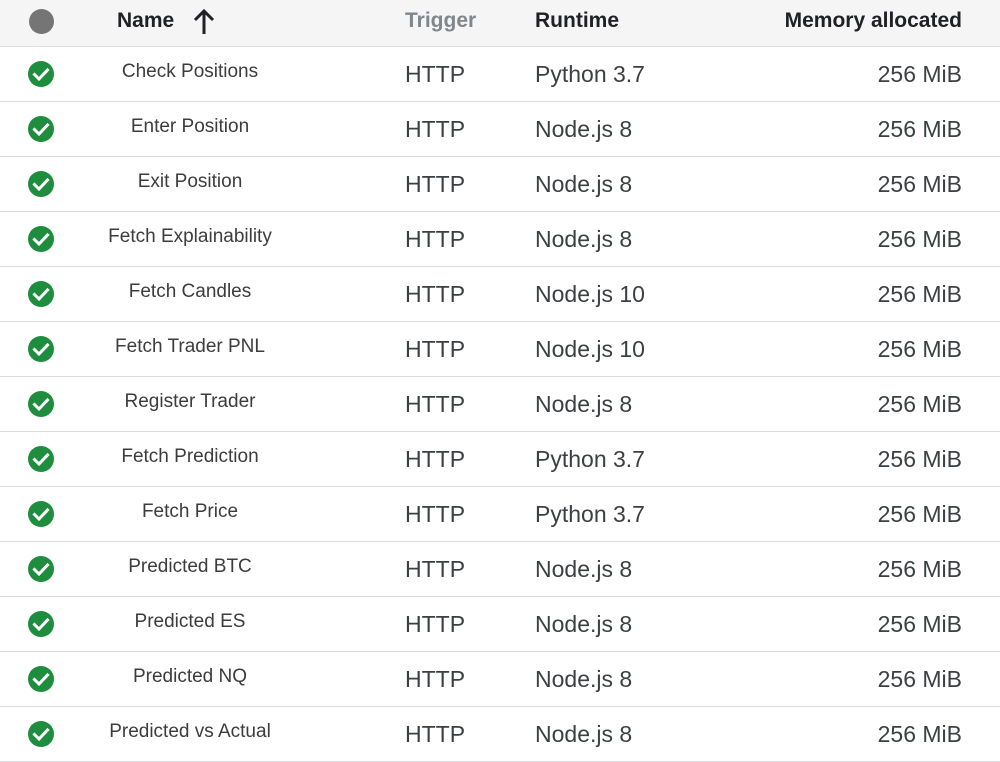  Describe the element at coordinates (500, 74) in the screenshot. I see `table-row: Check Positions HTTP Python 3.7 256 MiB` at that location.